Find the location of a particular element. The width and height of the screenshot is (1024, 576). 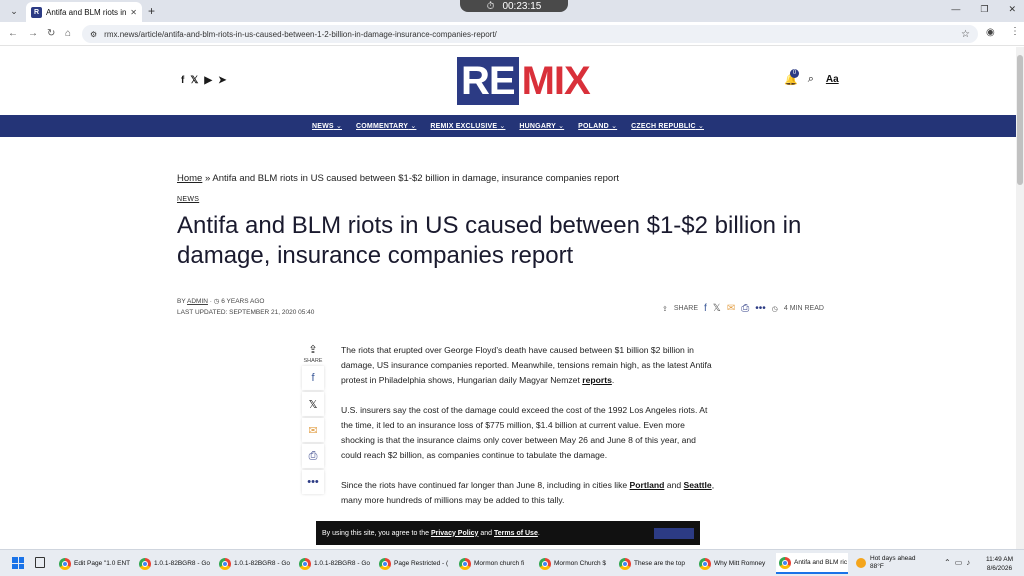

search-icon: ⌕ is located at coordinates (811, 79).